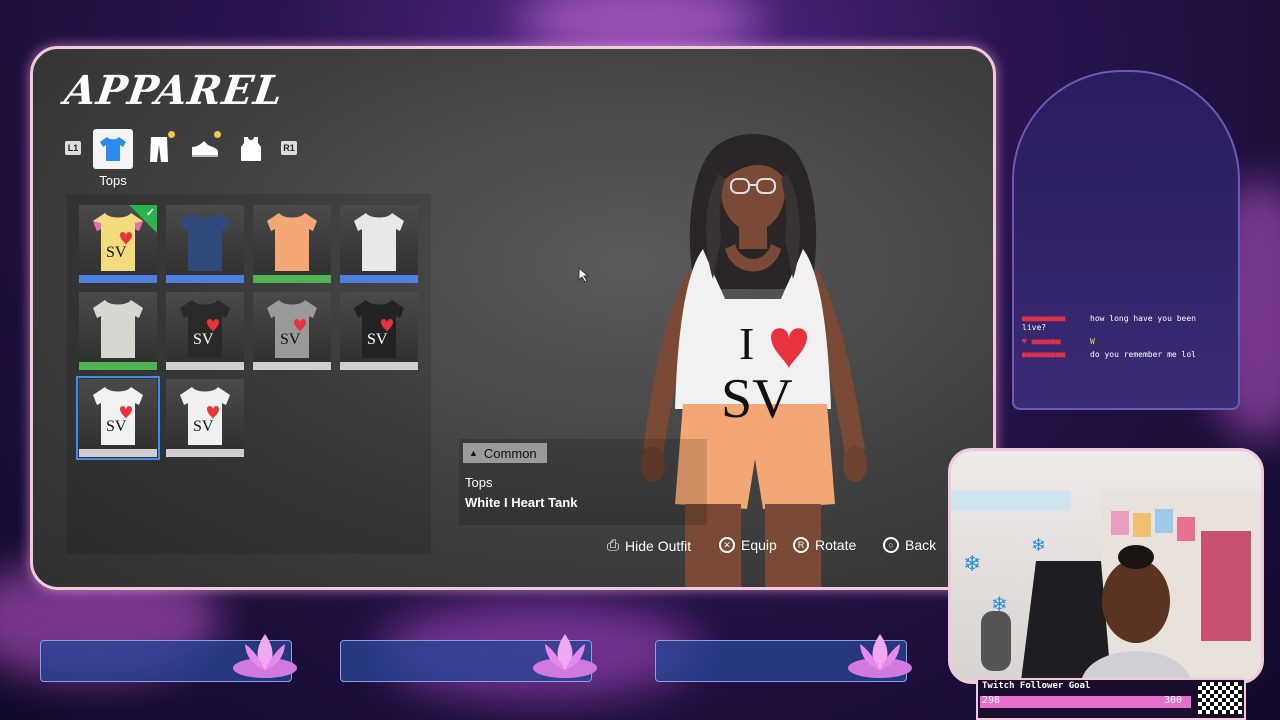 This screenshot has height=720, width=1280. What do you see at coordinates (1122, 341) in the screenshot?
I see `chat-message: ♥ ■■■■■■ W` at bounding box center [1122, 341].